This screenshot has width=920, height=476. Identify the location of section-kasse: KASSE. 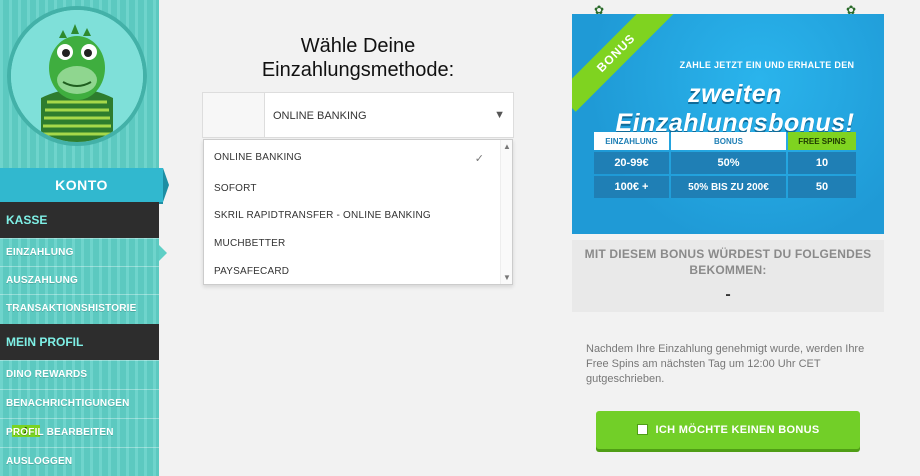
(79, 220).